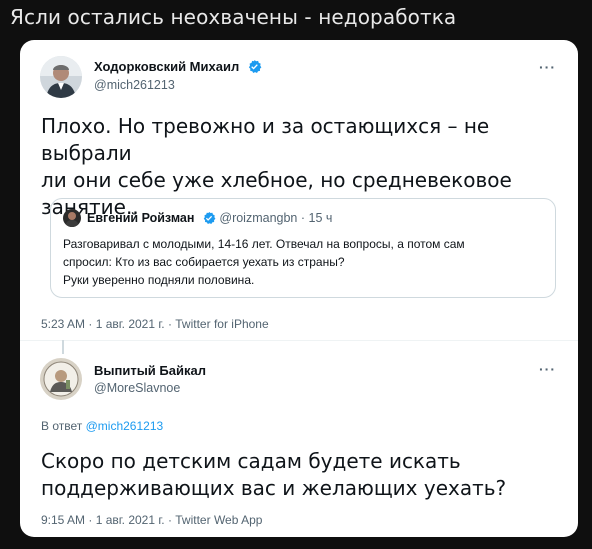 This screenshot has width=592, height=549. Describe the element at coordinates (63, 347) in the screenshot. I see `thread-connector` at that location.